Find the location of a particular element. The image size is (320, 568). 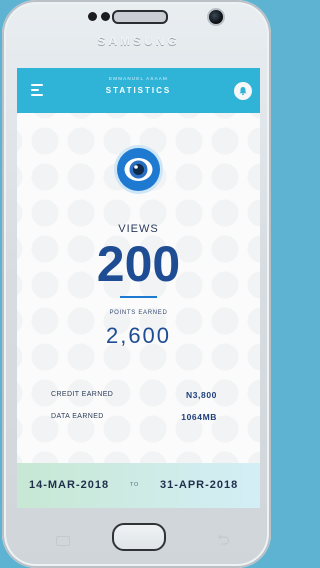

page-title: STATISTICS is located at coordinates (138, 90).